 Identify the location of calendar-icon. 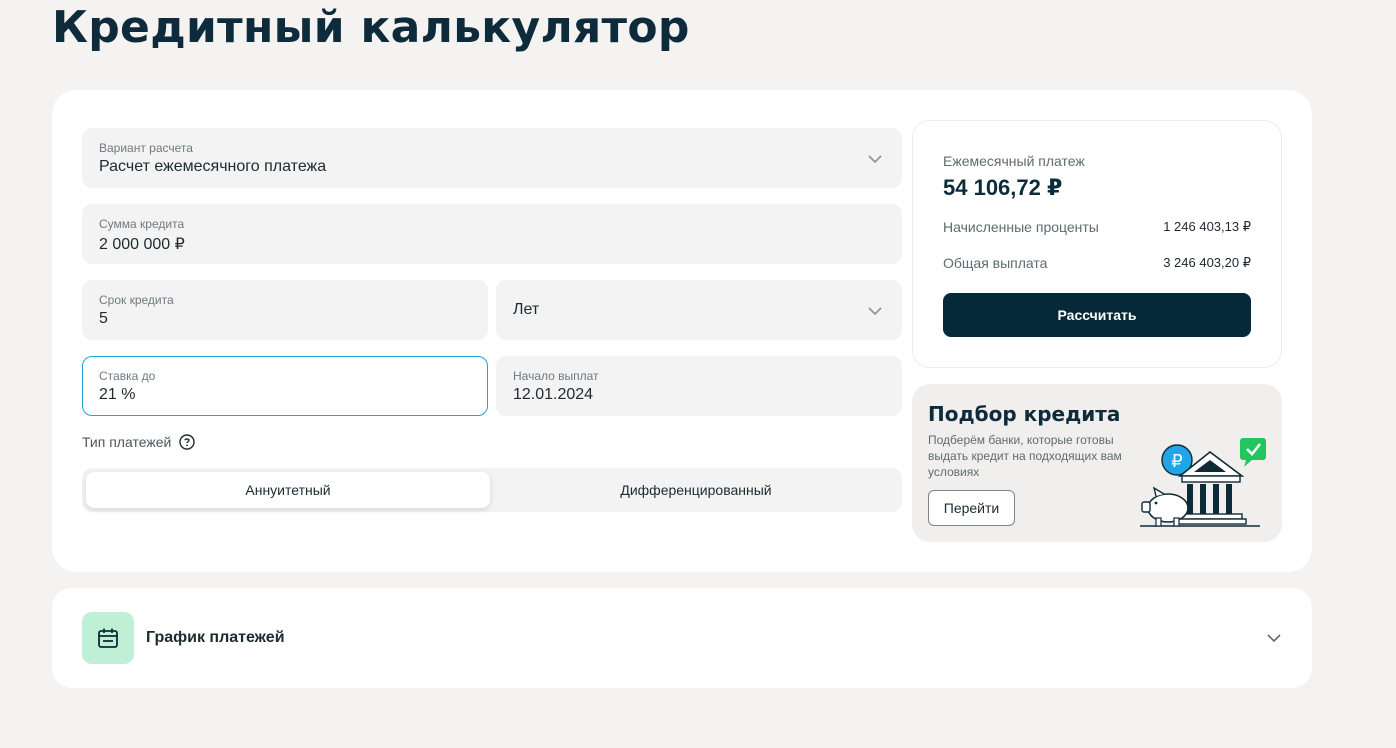
(108, 638).